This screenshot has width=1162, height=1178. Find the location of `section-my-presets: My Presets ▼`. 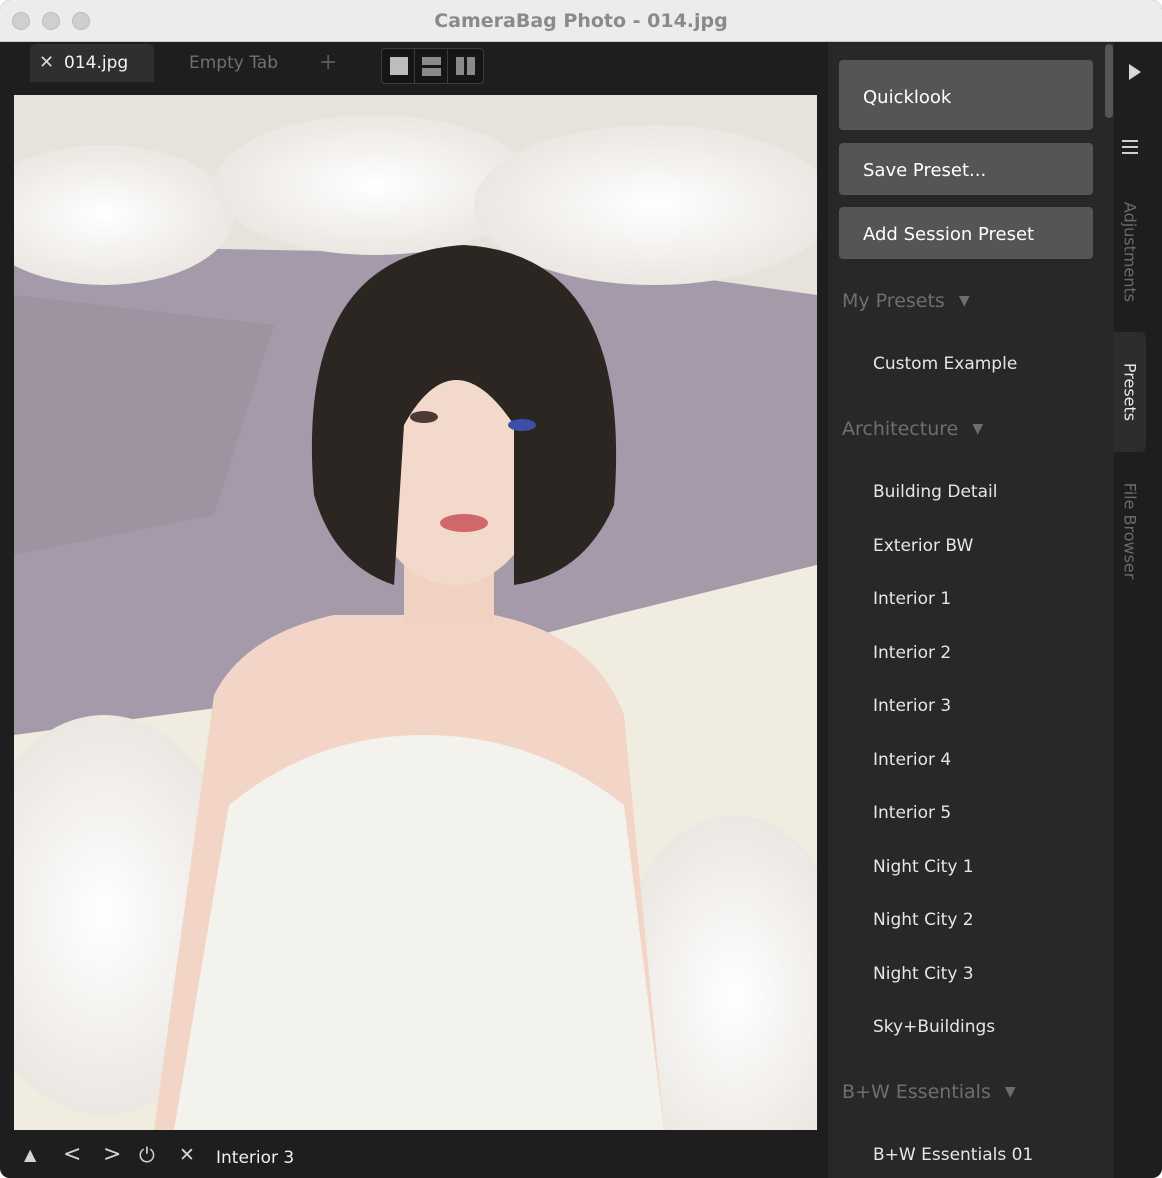

section-my-presets: My Presets ▼ is located at coordinates (906, 301).